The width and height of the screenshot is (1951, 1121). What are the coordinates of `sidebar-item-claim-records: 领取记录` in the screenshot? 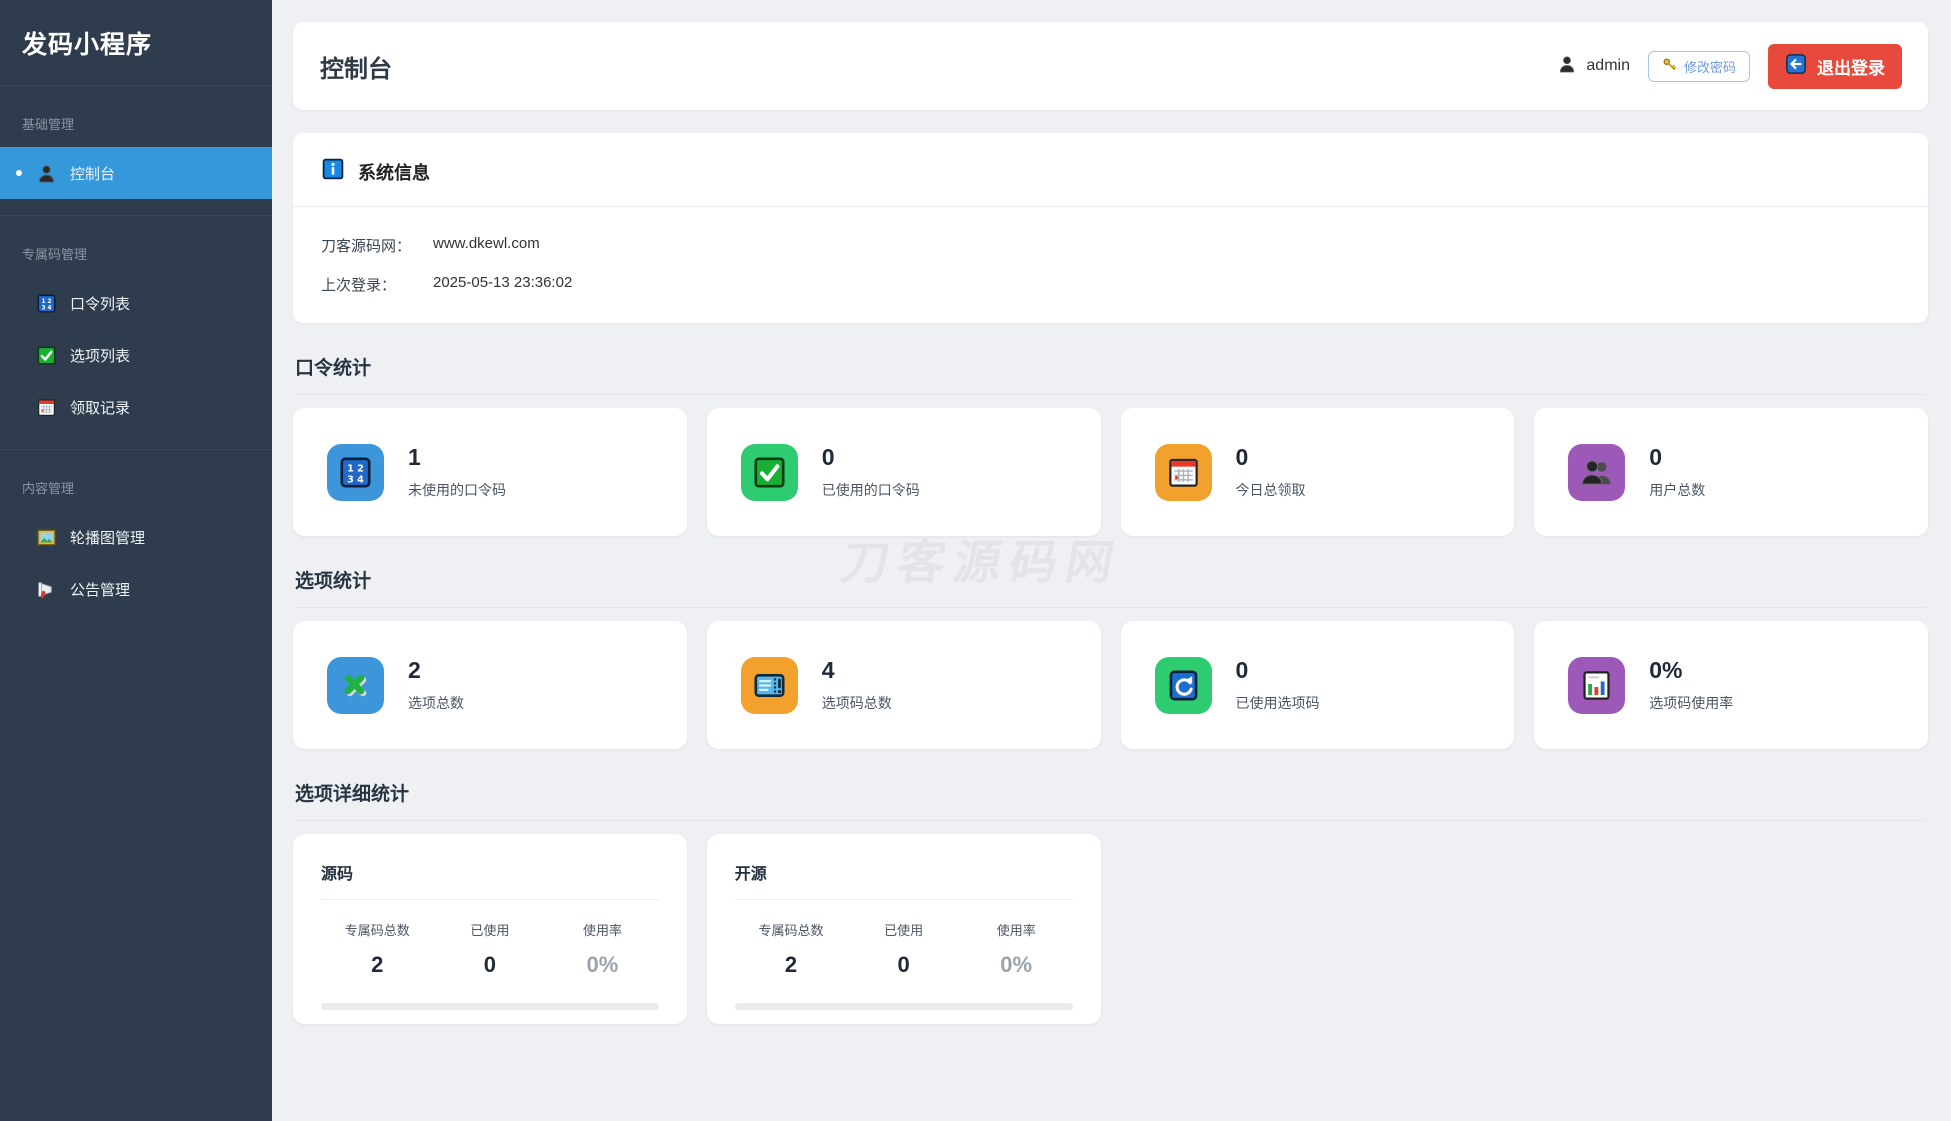 It's located at (136, 407).